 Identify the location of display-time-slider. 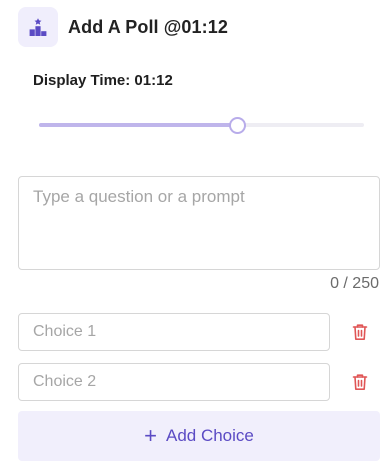
(201, 125).